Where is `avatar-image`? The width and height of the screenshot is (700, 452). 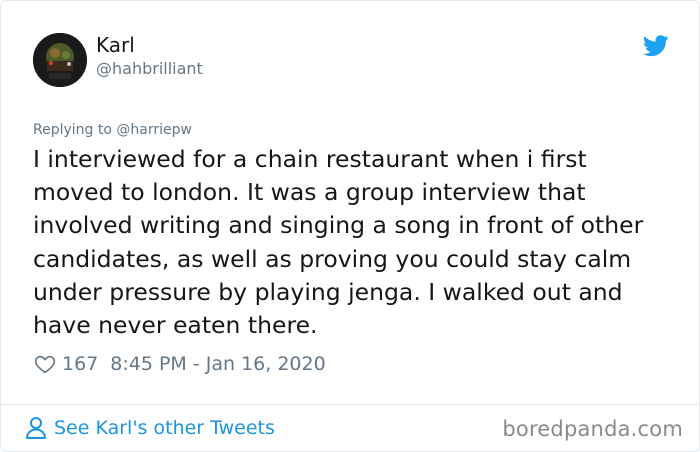
avatar-image is located at coordinates (60, 60).